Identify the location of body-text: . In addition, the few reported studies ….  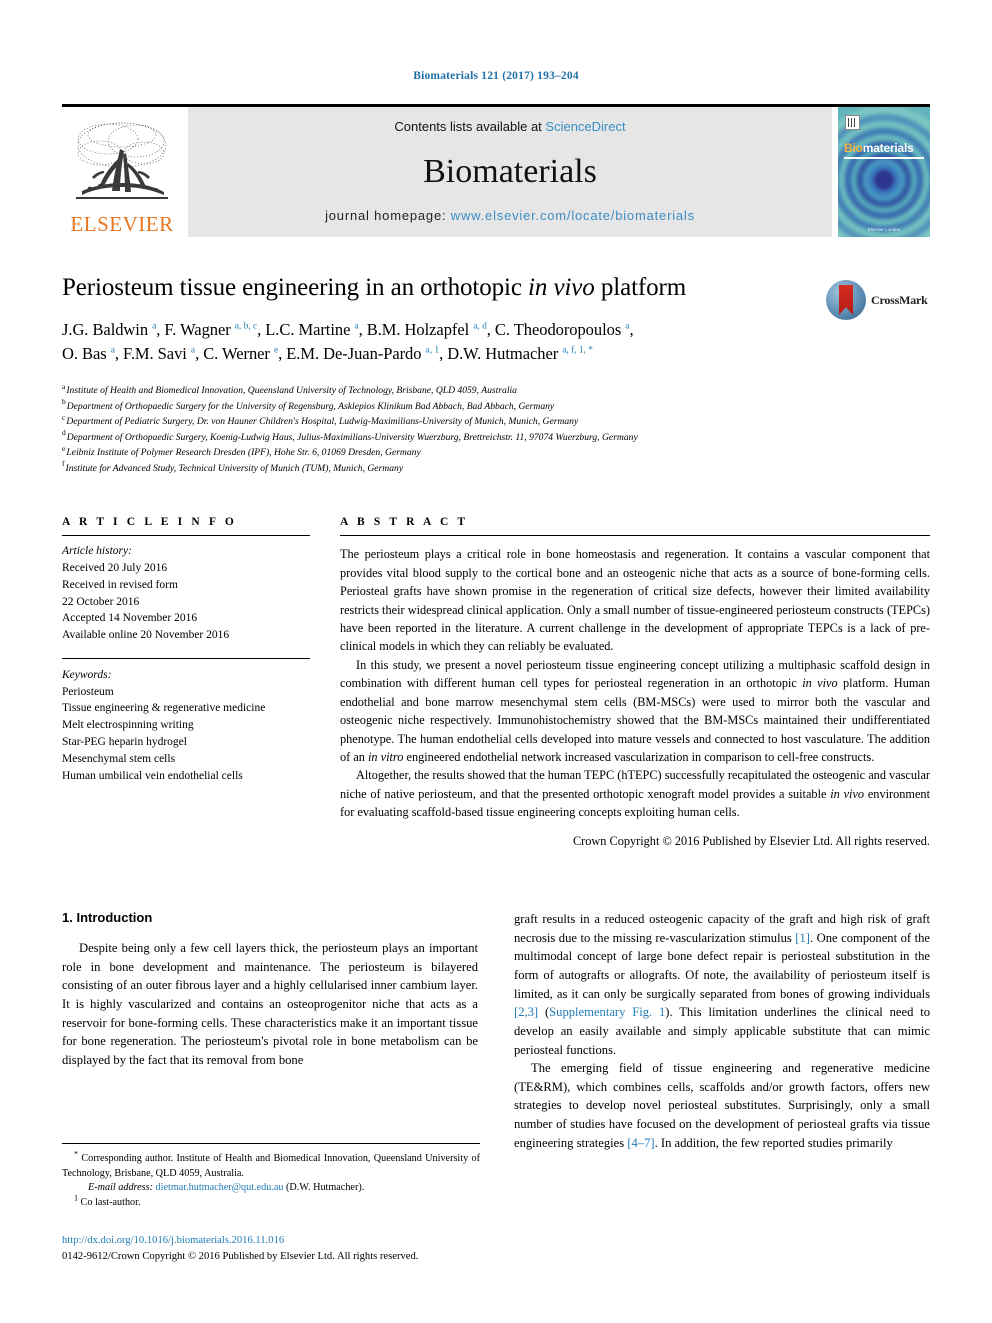
(773, 1142).